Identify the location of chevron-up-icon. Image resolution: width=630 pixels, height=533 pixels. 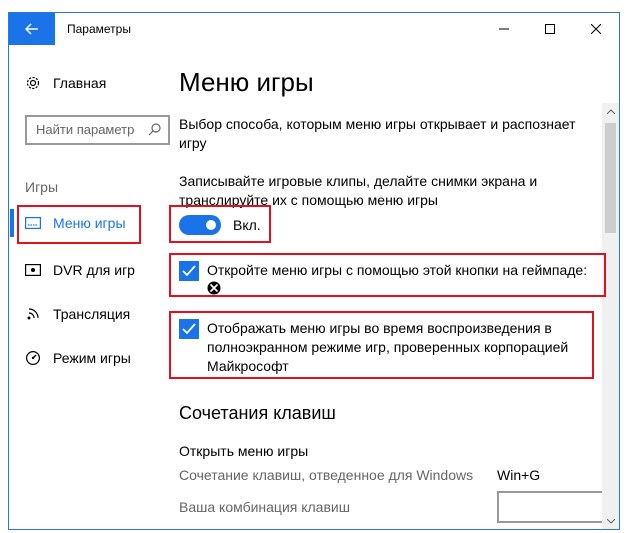
(610, 111).